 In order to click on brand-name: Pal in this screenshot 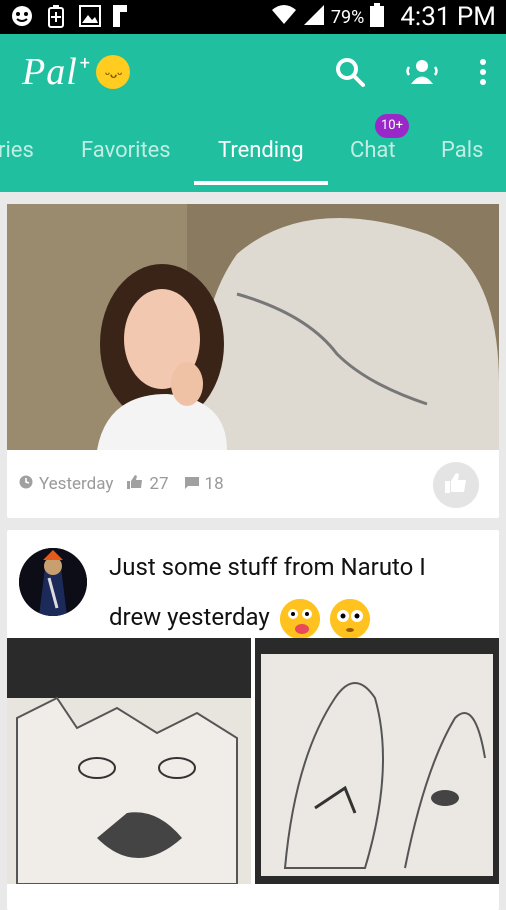, I will do `click(50, 72)`.